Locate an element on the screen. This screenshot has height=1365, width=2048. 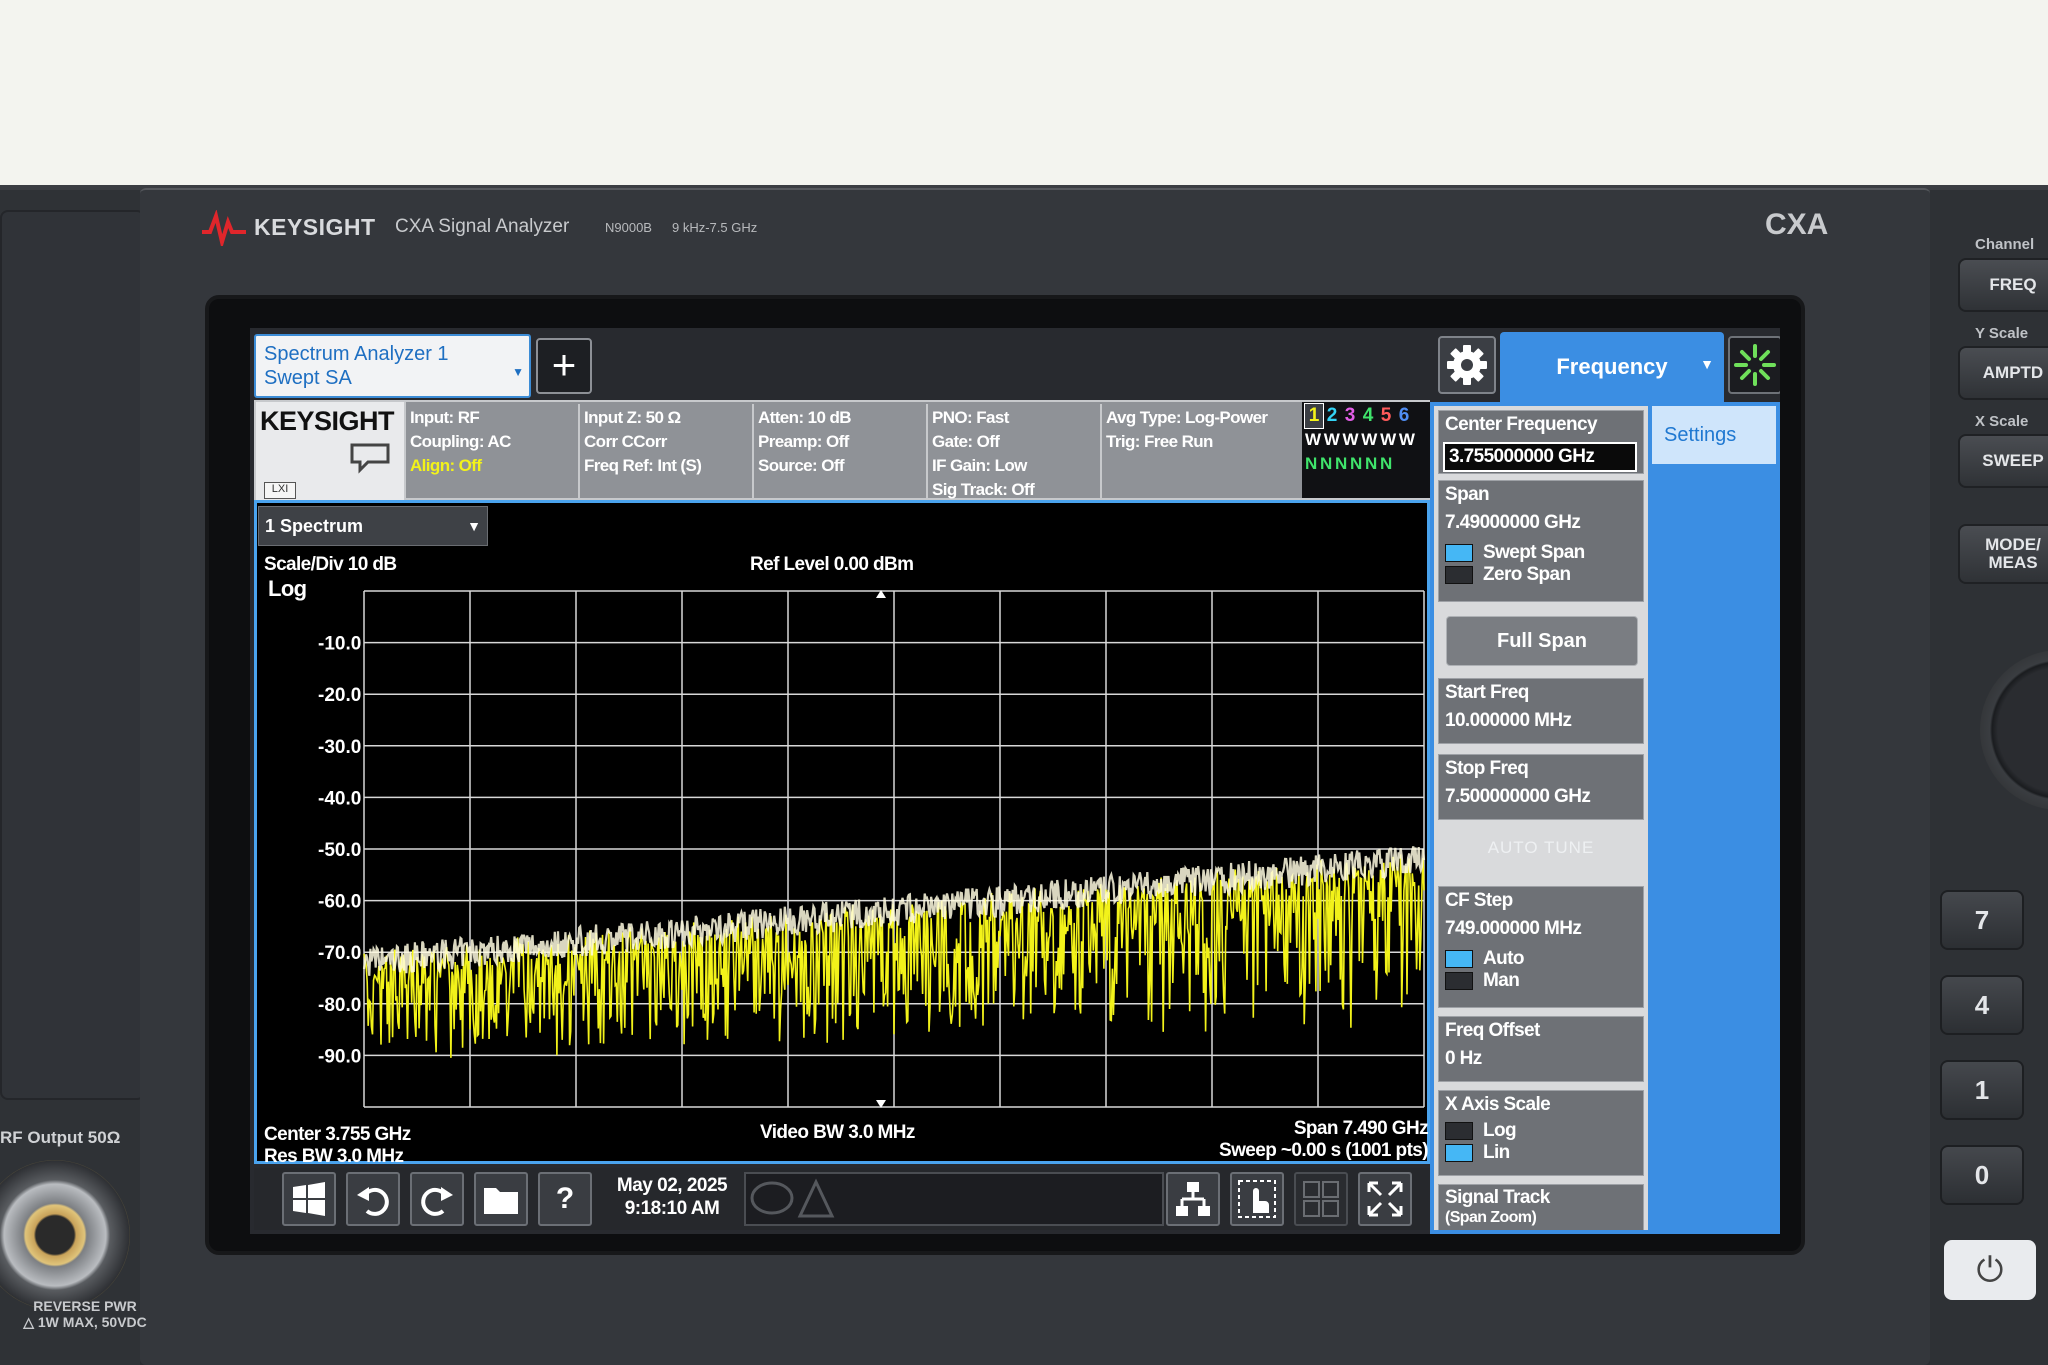
keysight-logo-text: KEYSIGHT is located at coordinates (327, 421).